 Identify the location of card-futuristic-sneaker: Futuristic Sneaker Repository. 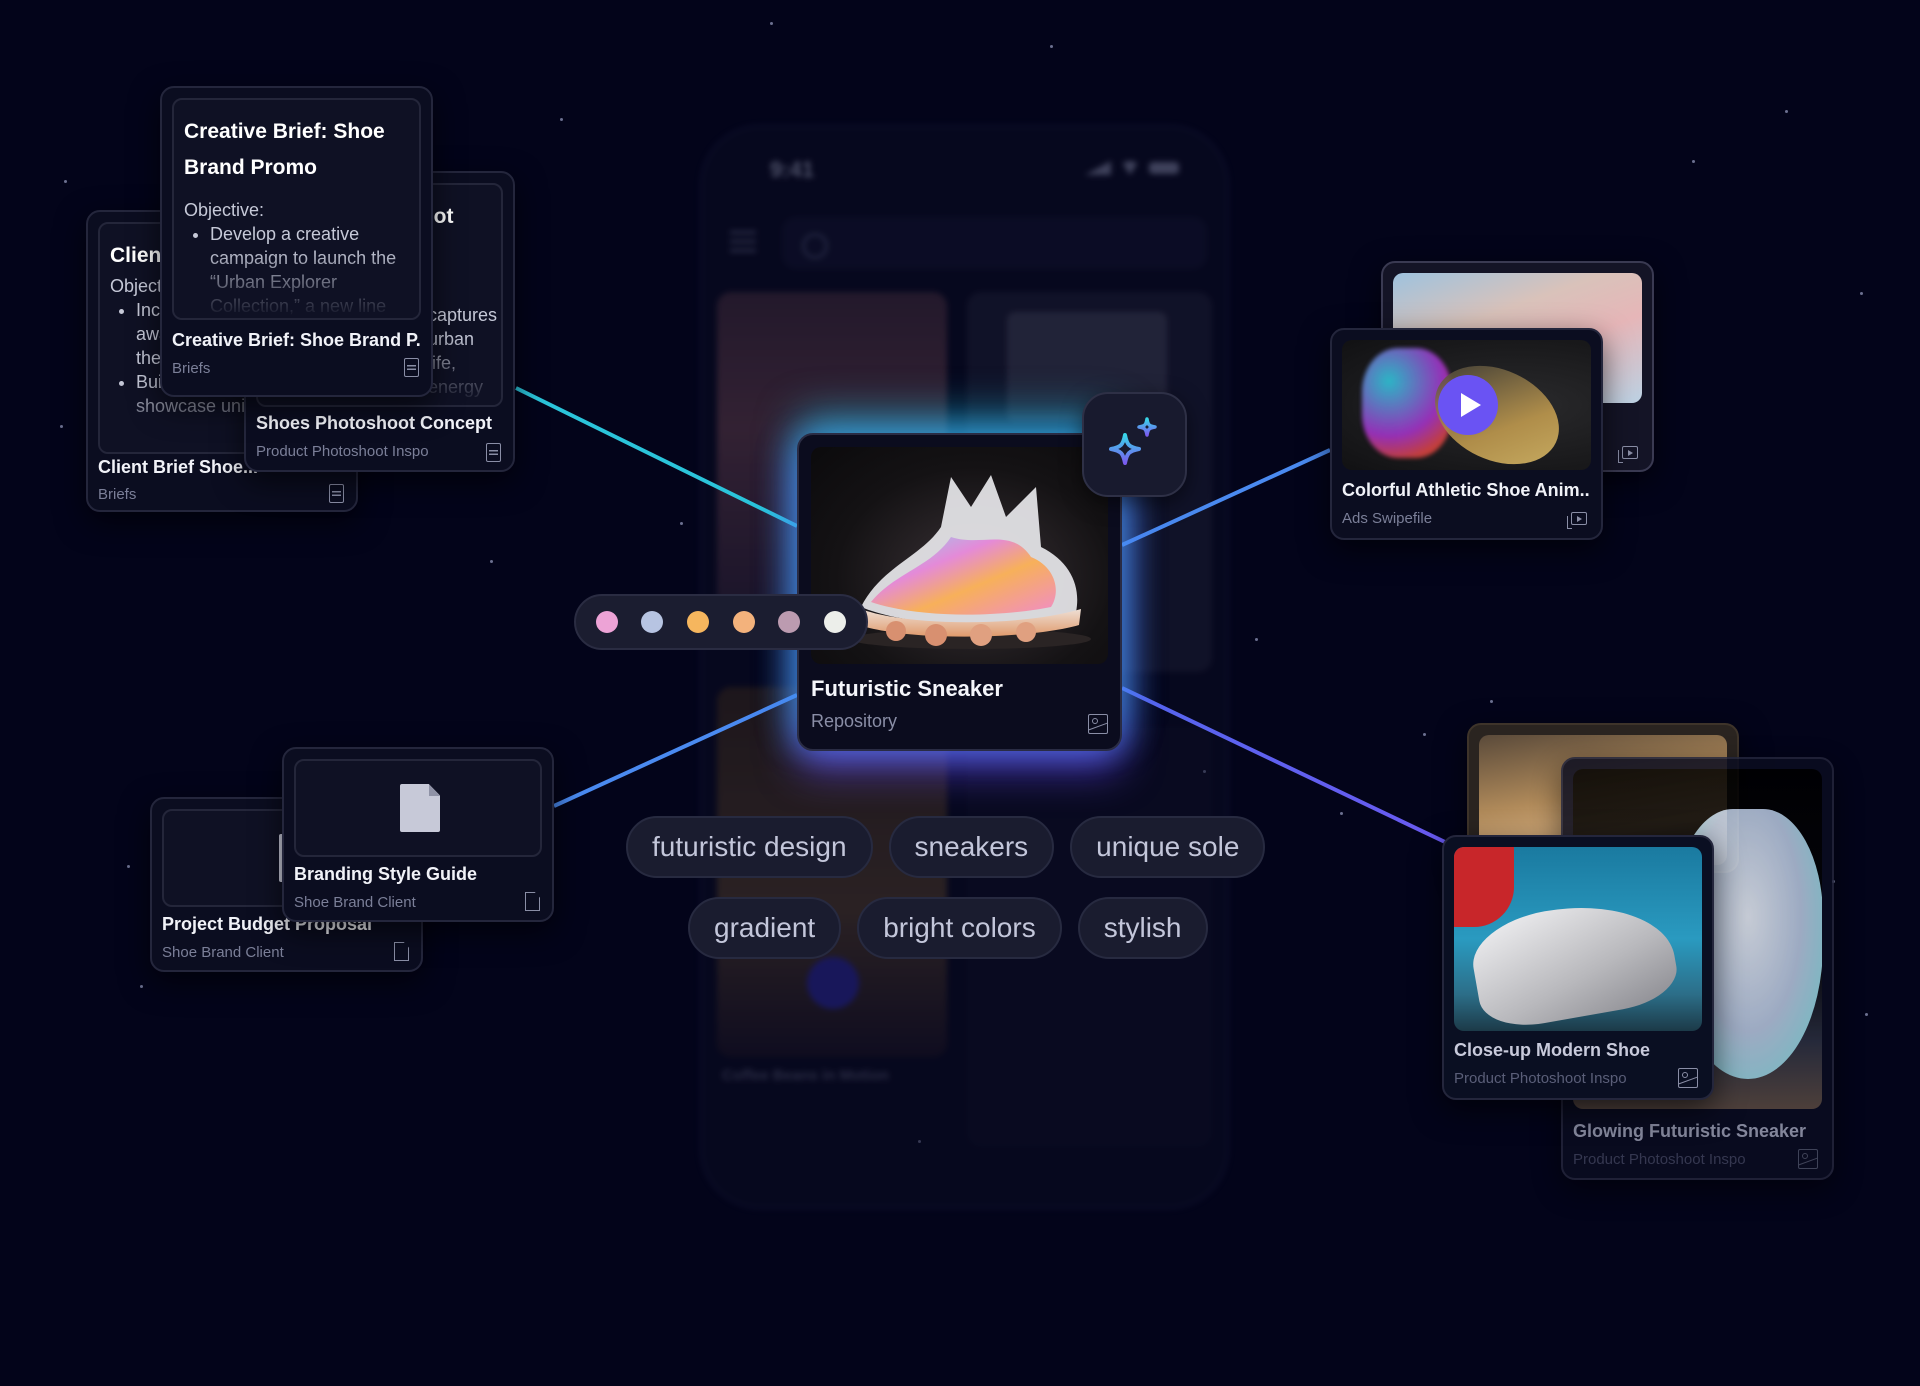
(959, 592).